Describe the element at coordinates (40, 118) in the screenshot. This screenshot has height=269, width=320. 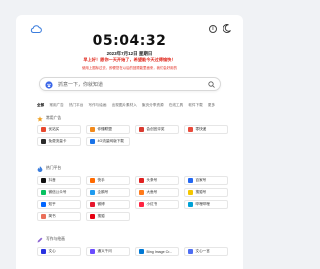
I see `star-icon` at that location.